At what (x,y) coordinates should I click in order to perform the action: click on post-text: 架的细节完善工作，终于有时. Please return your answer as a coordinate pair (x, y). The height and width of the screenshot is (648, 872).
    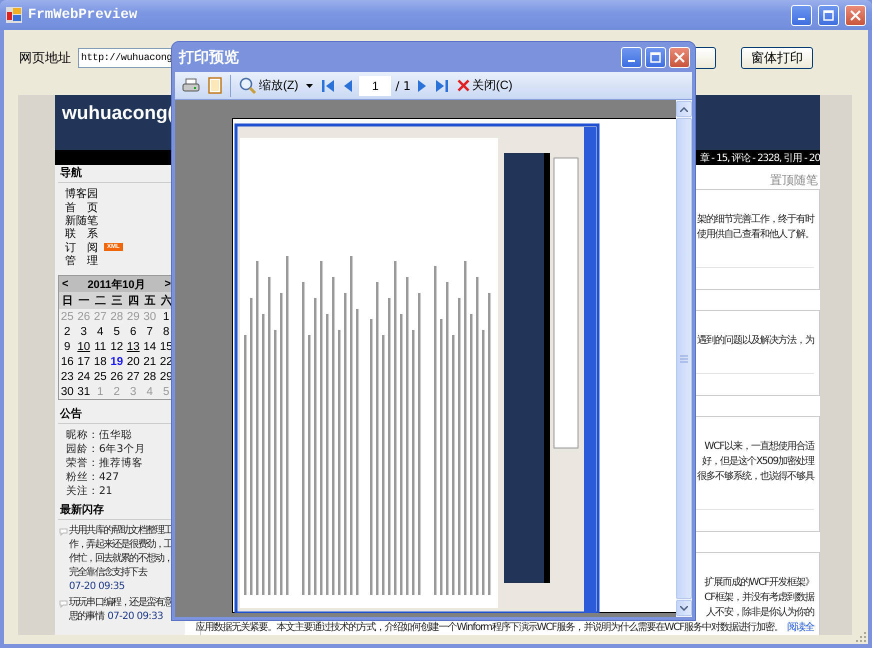
    Looking at the image, I should click on (755, 219).